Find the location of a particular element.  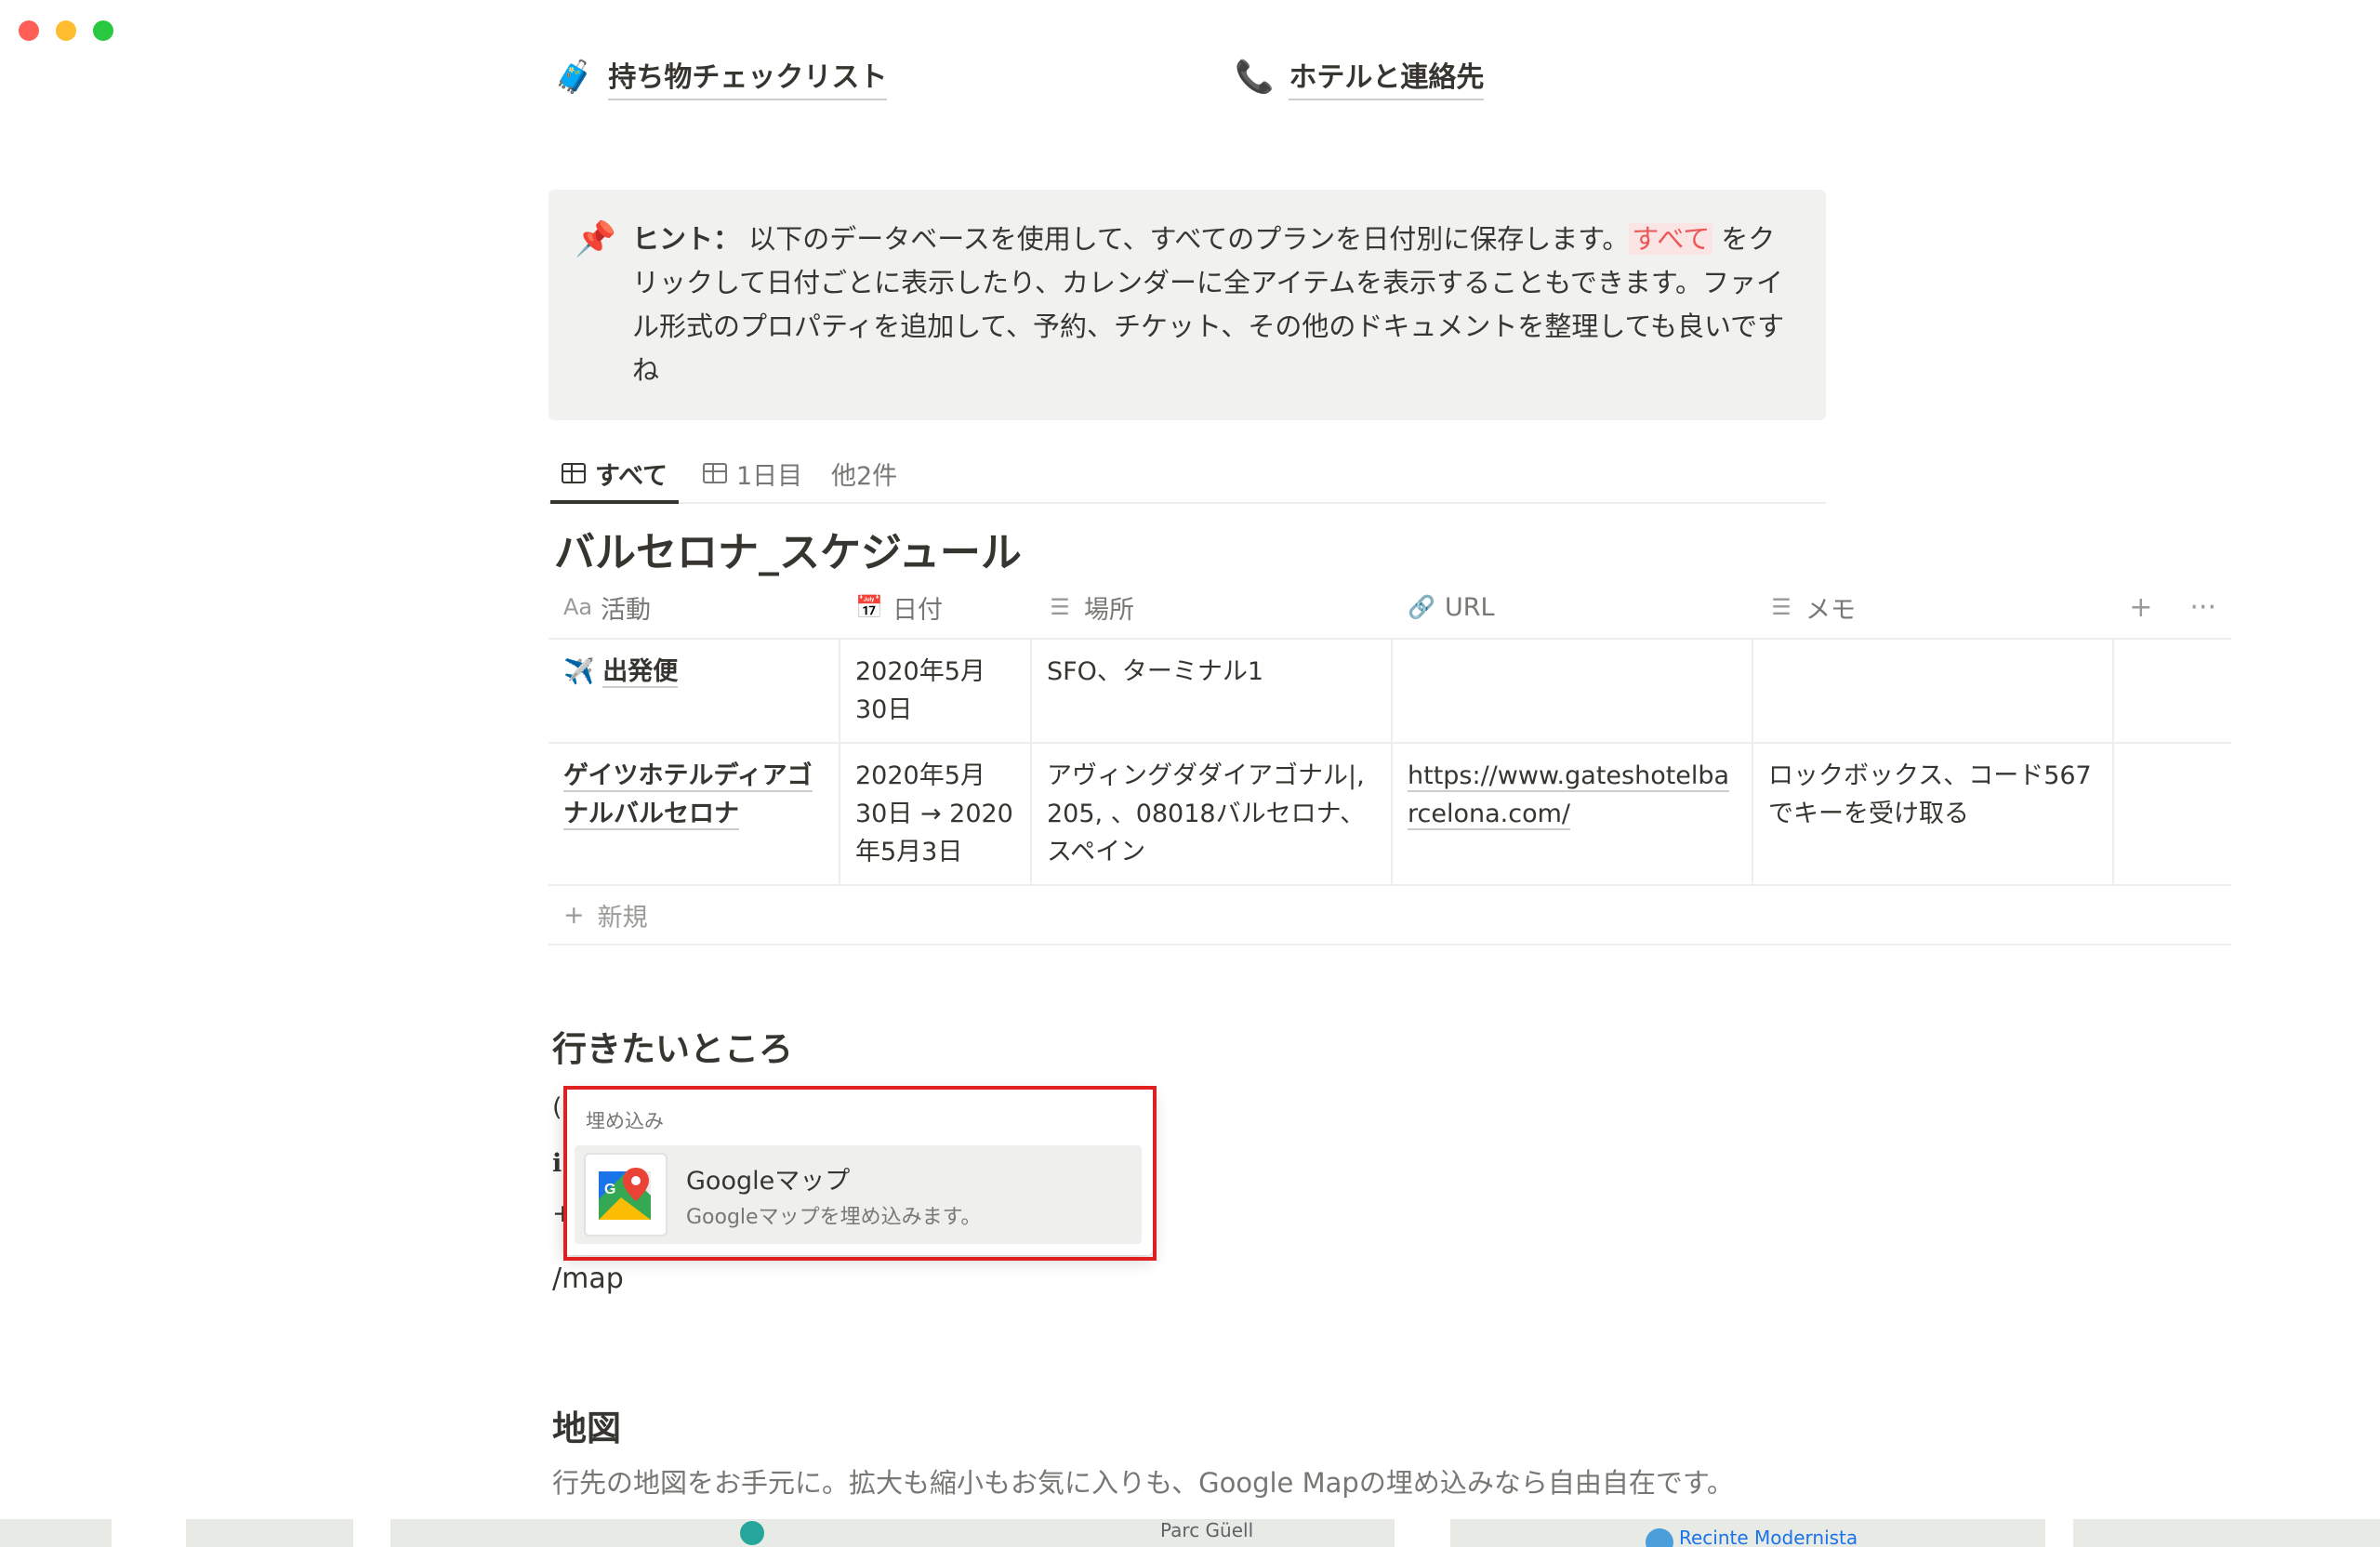

callout-text: 以下のデータベースを使用して、すべてのプランを日付別に保存します。 is located at coordinates (1185, 239).